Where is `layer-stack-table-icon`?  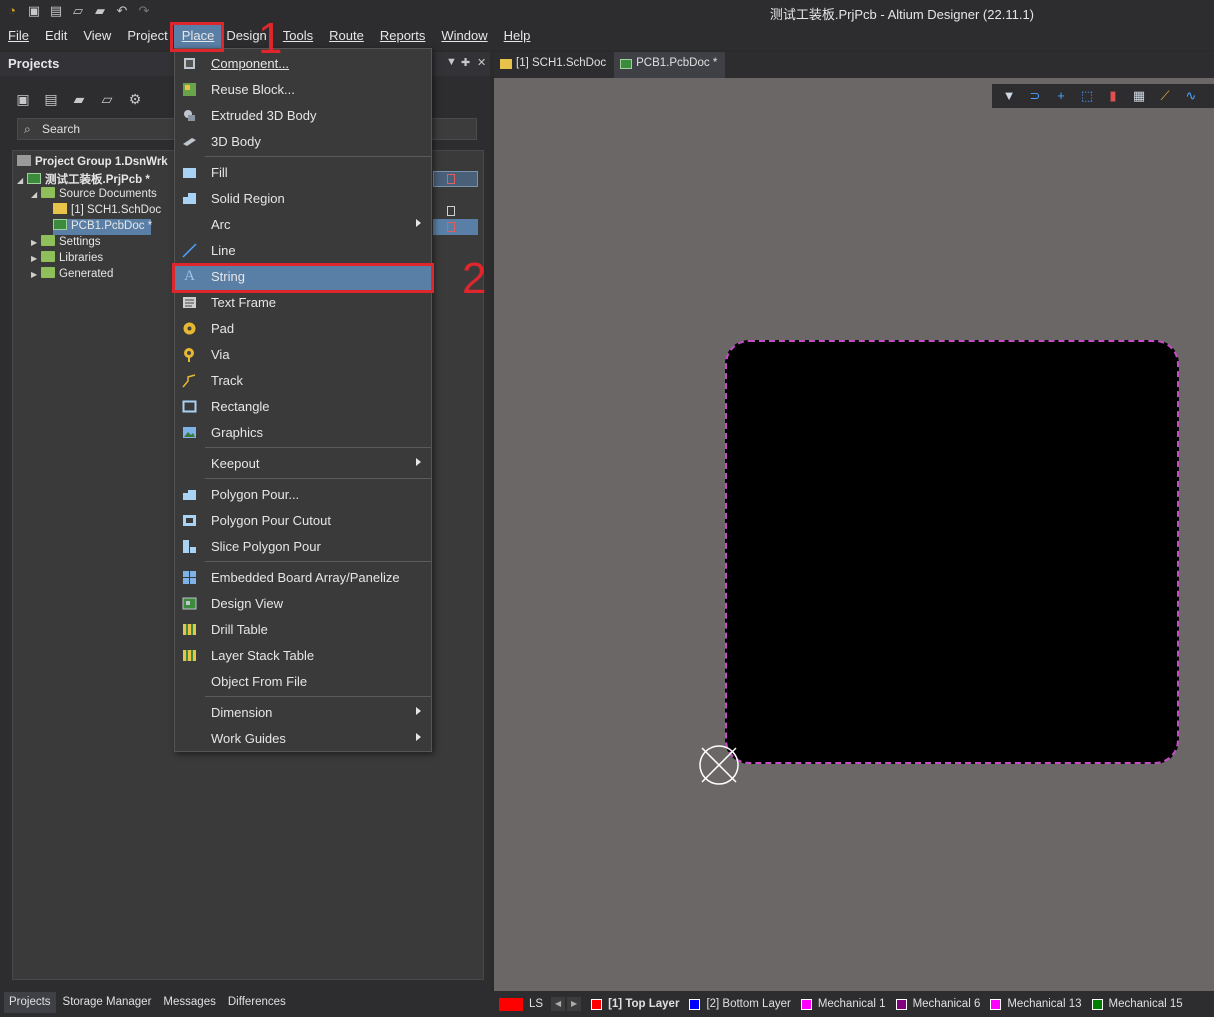 layer-stack-table-icon is located at coordinates (189, 655).